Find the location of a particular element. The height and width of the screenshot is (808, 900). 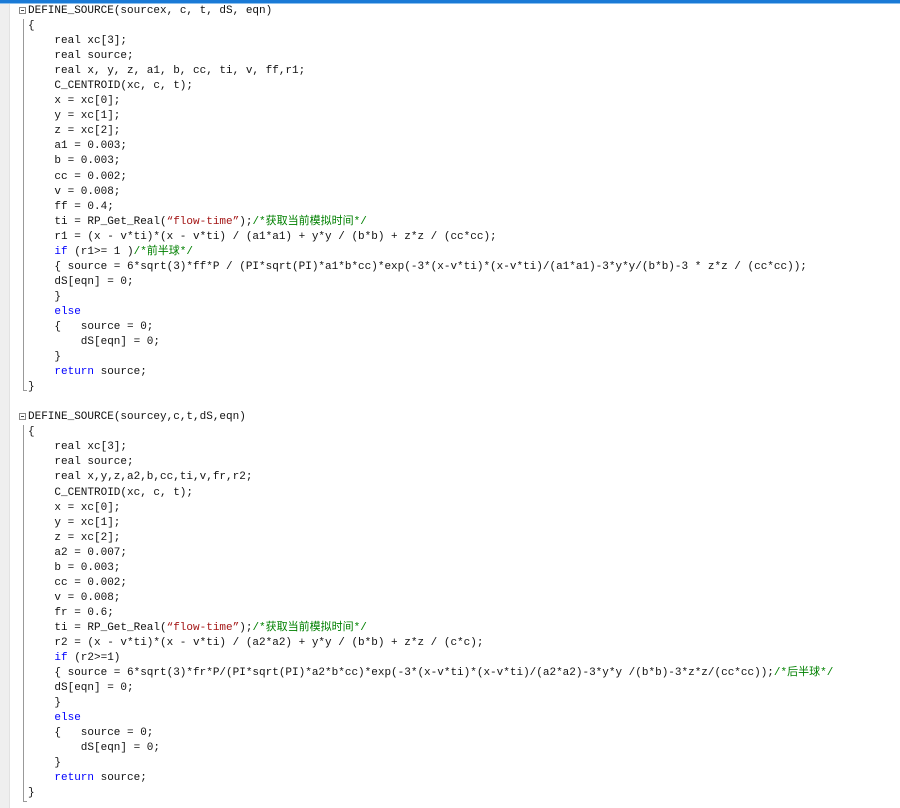

code-token: { source = 0; is located at coordinates (104, 326).